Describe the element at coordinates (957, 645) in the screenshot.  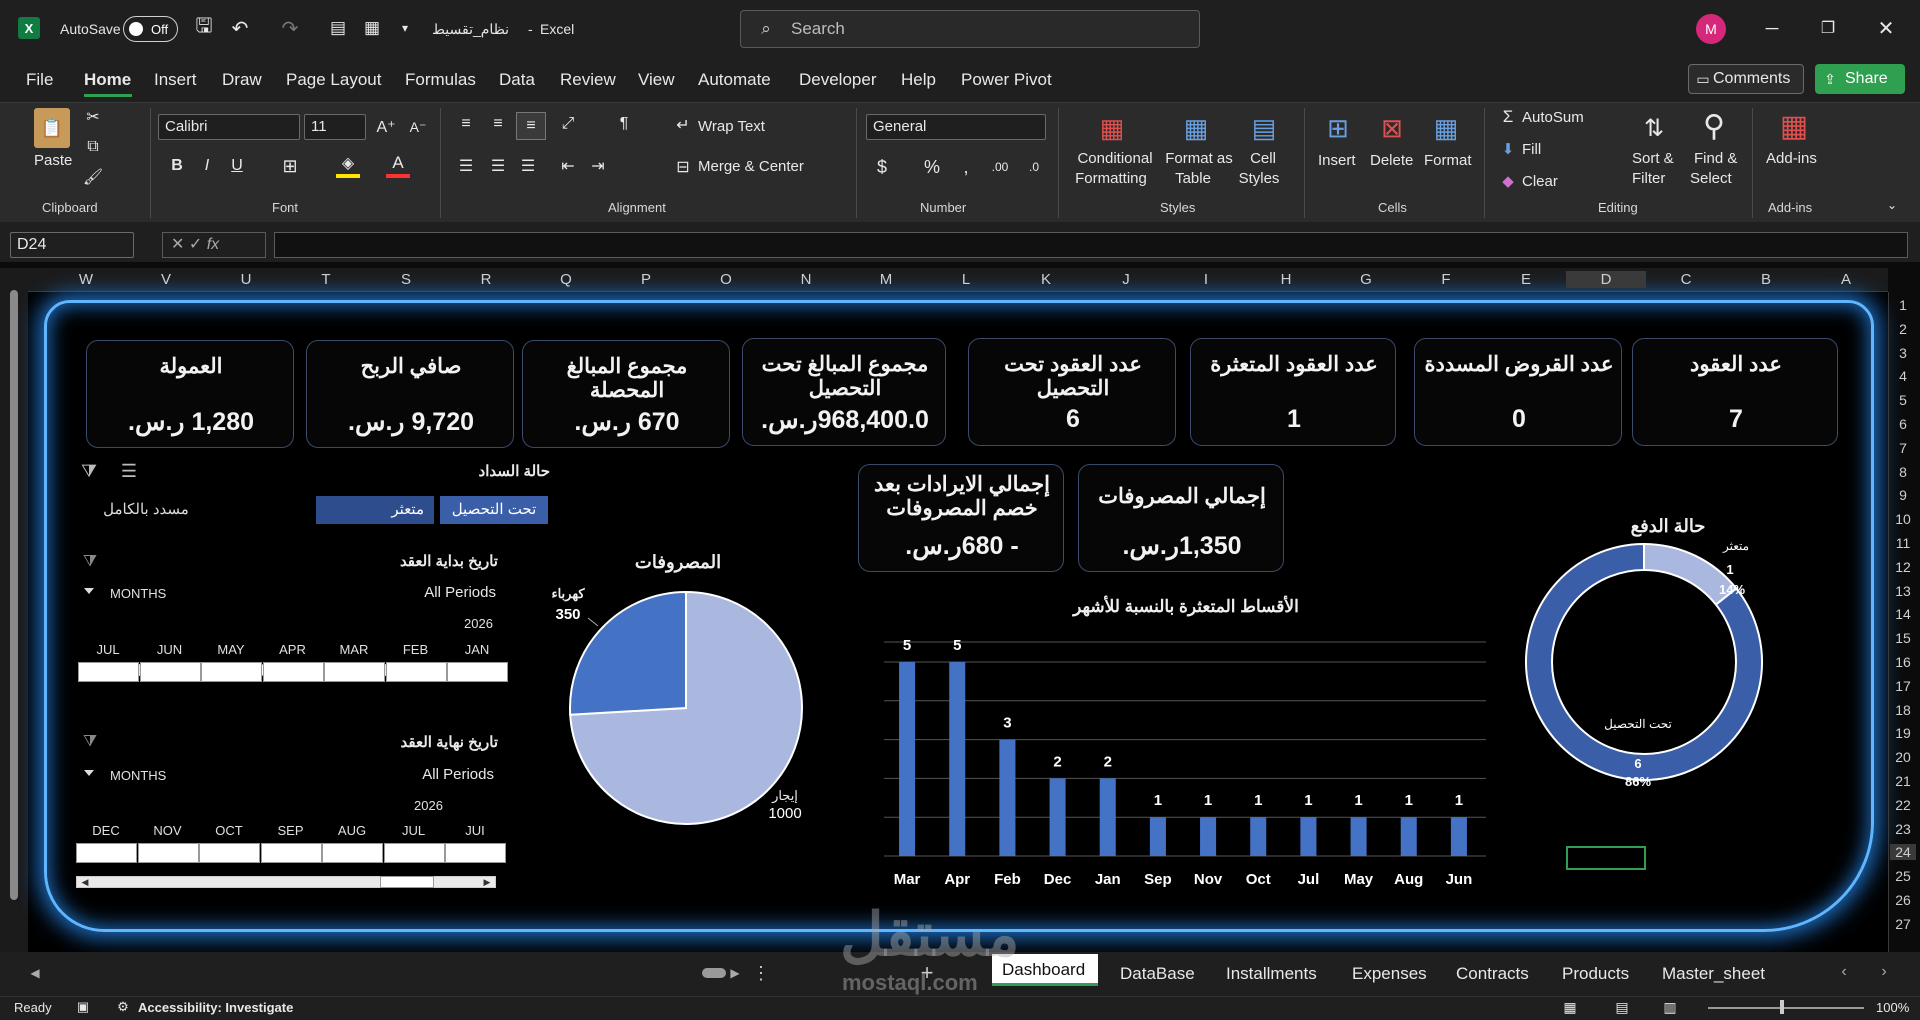
I see `bar-data-label: 5` at that location.